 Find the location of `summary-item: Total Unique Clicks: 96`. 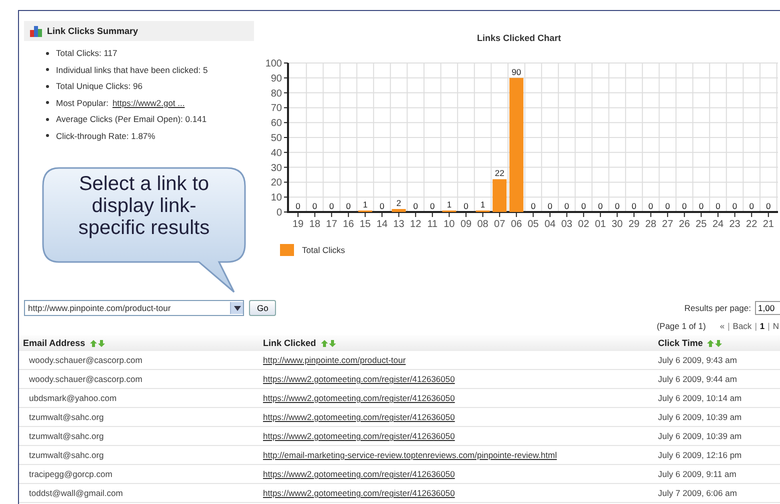

summary-item: Total Unique Clicks: 96 is located at coordinates (99, 86).